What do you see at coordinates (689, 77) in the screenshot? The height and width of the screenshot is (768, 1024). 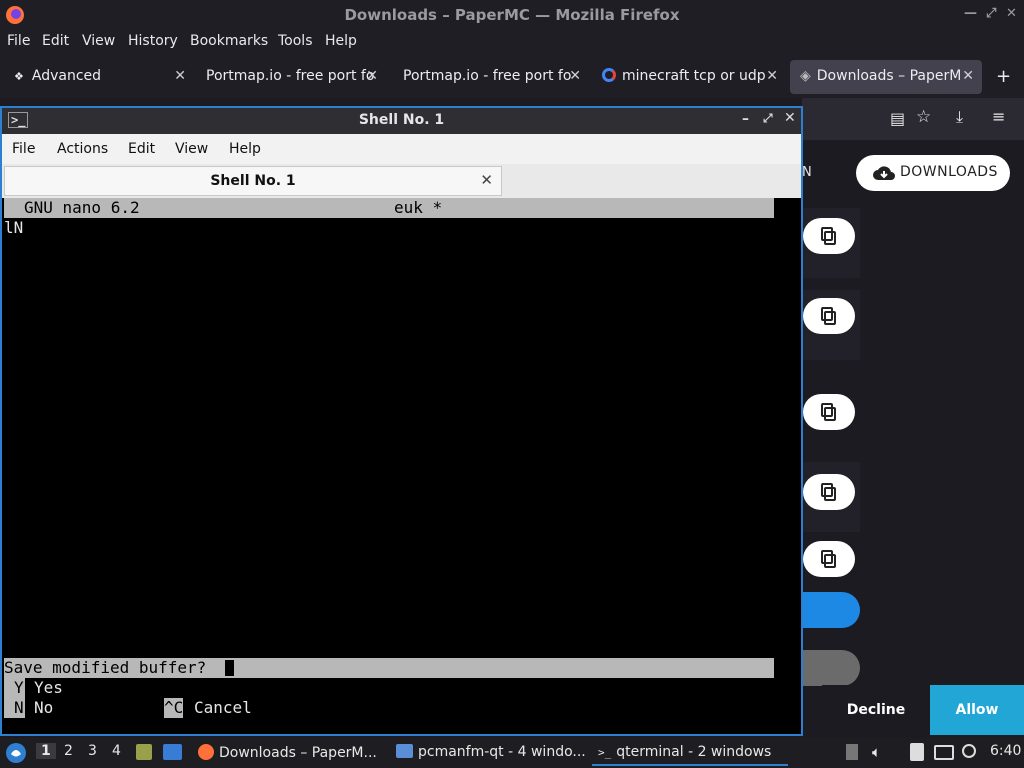 I see `tab-minecraft: minecraft tcp or udp ✕` at bounding box center [689, 77].